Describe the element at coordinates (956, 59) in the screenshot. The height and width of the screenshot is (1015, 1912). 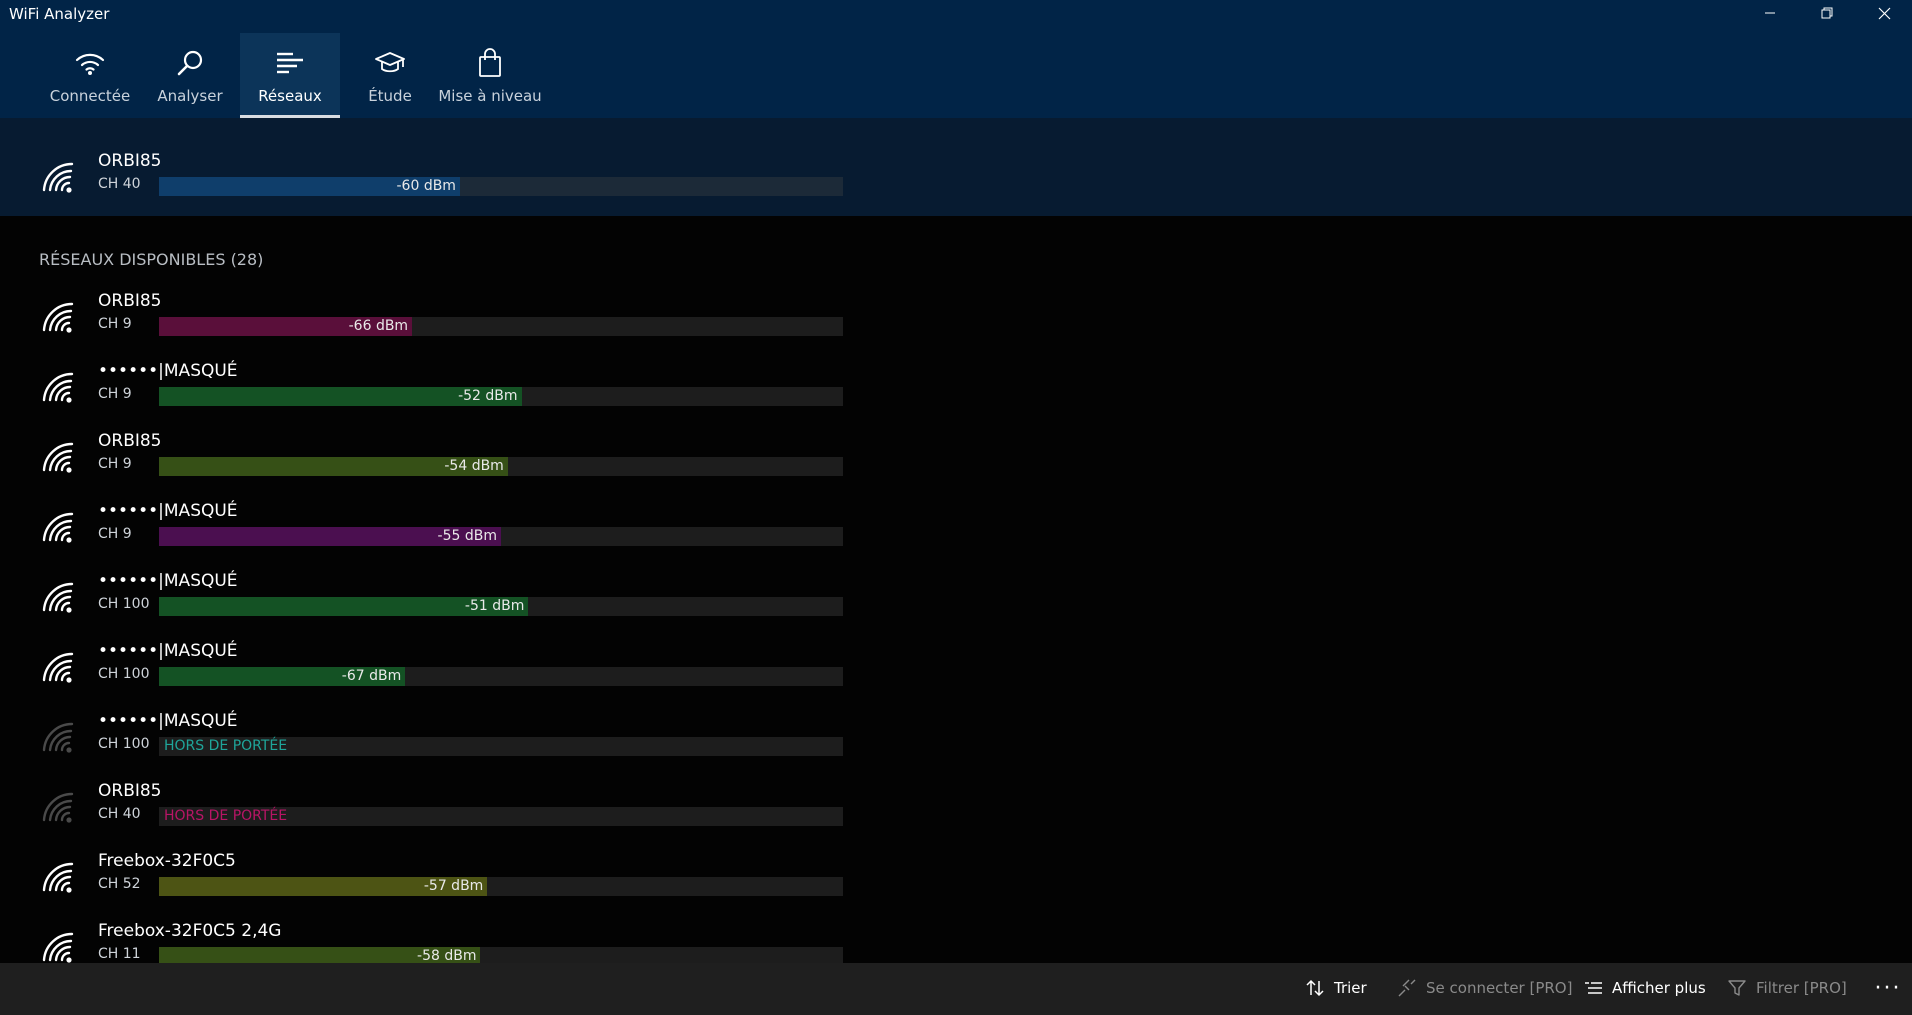
I see `app-header: WiFi Analyzer Connectée Analyser Réseaux` at that location.